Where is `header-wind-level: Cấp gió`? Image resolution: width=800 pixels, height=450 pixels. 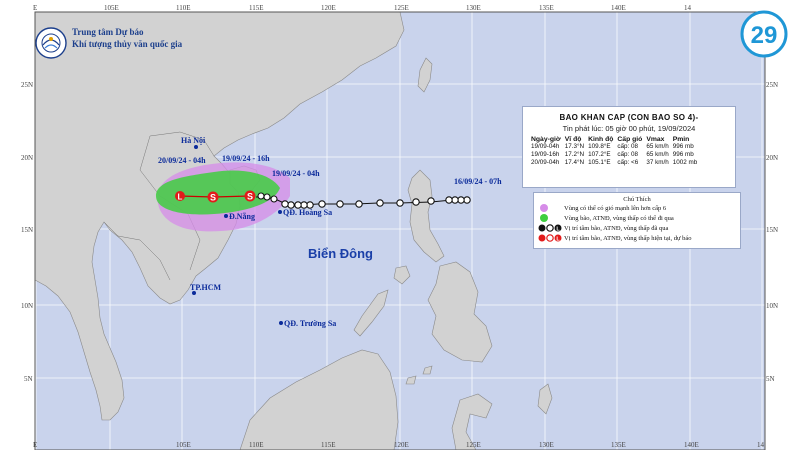 header-wind-level: Cấp gió is located at coordinates (630, 139).